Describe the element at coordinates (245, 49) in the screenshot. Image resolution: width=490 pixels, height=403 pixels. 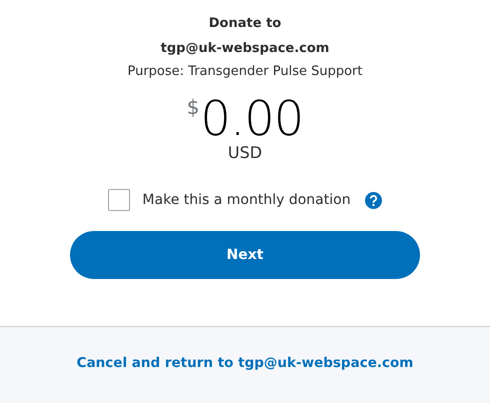
I see `recipient-email: tgp@uk-webspace.com` at that location.